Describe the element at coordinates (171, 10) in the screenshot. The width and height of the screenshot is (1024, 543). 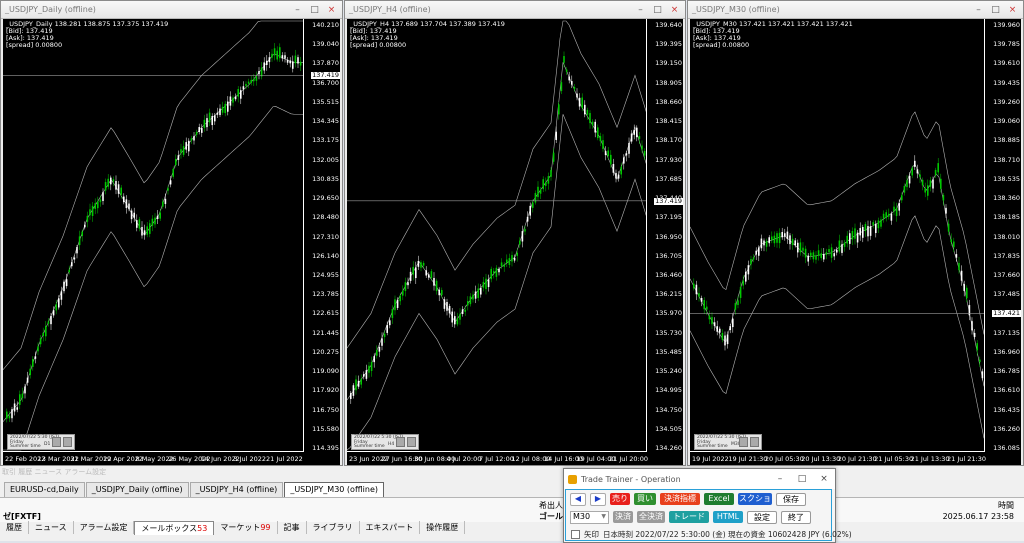
I see `window-titlebar: _USDJPY_Daily (offline) – □ ×` at that location.